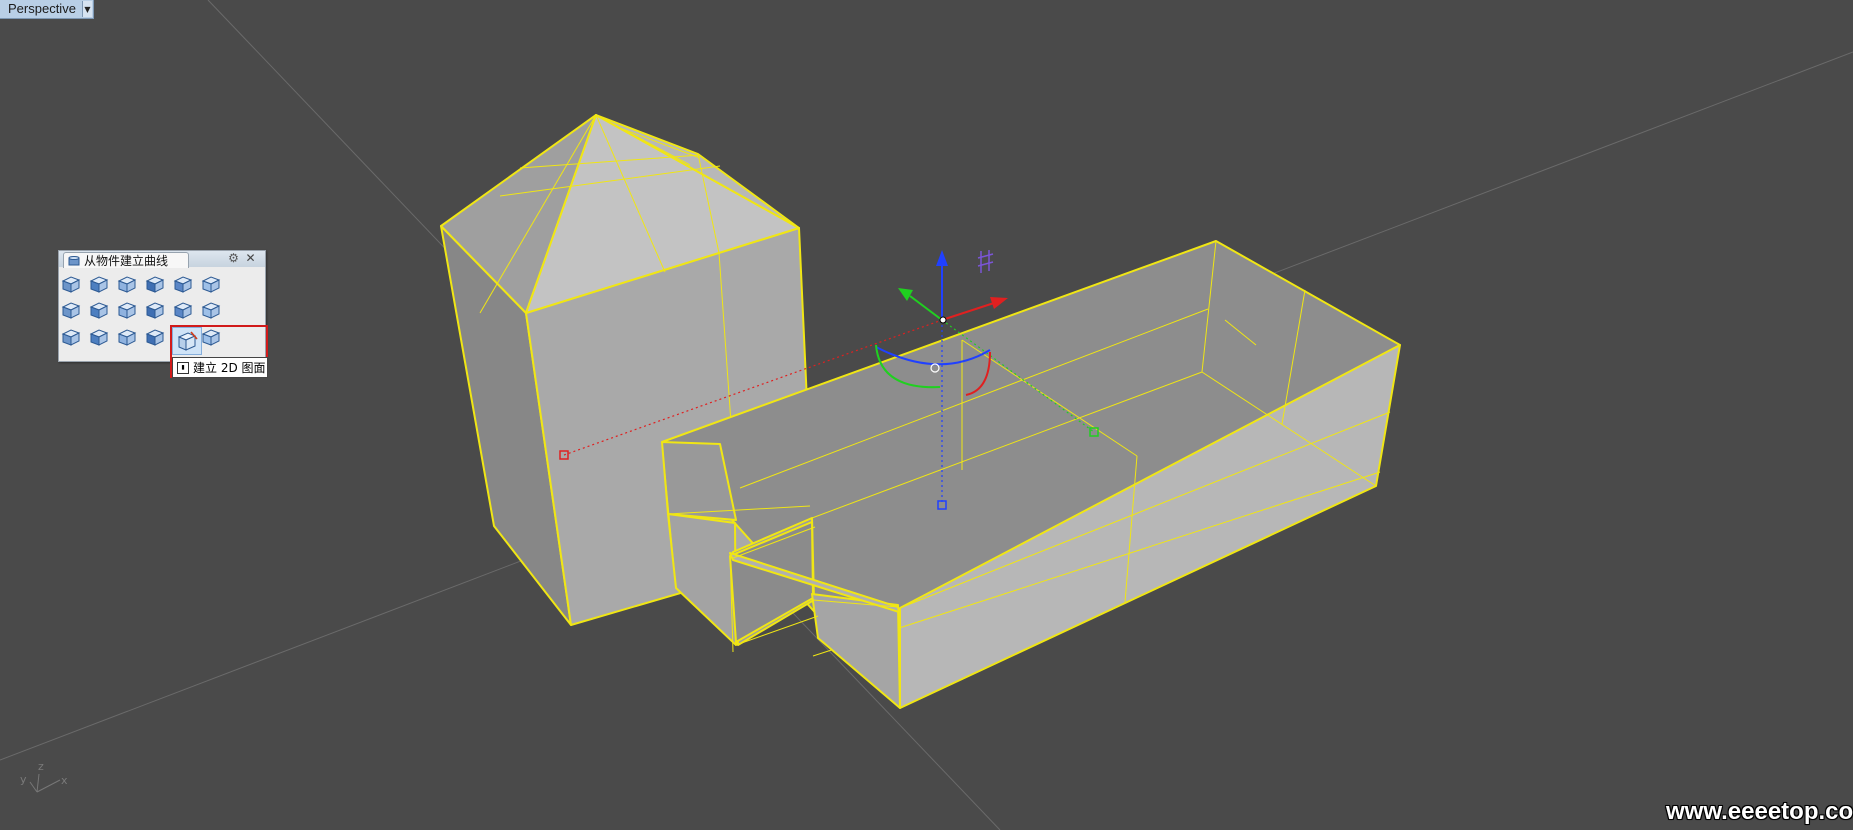 The width and height of the screenshot is (1853, 830). I want to click on toolbar-title: 从物件建立曲线, so click(126, 260).